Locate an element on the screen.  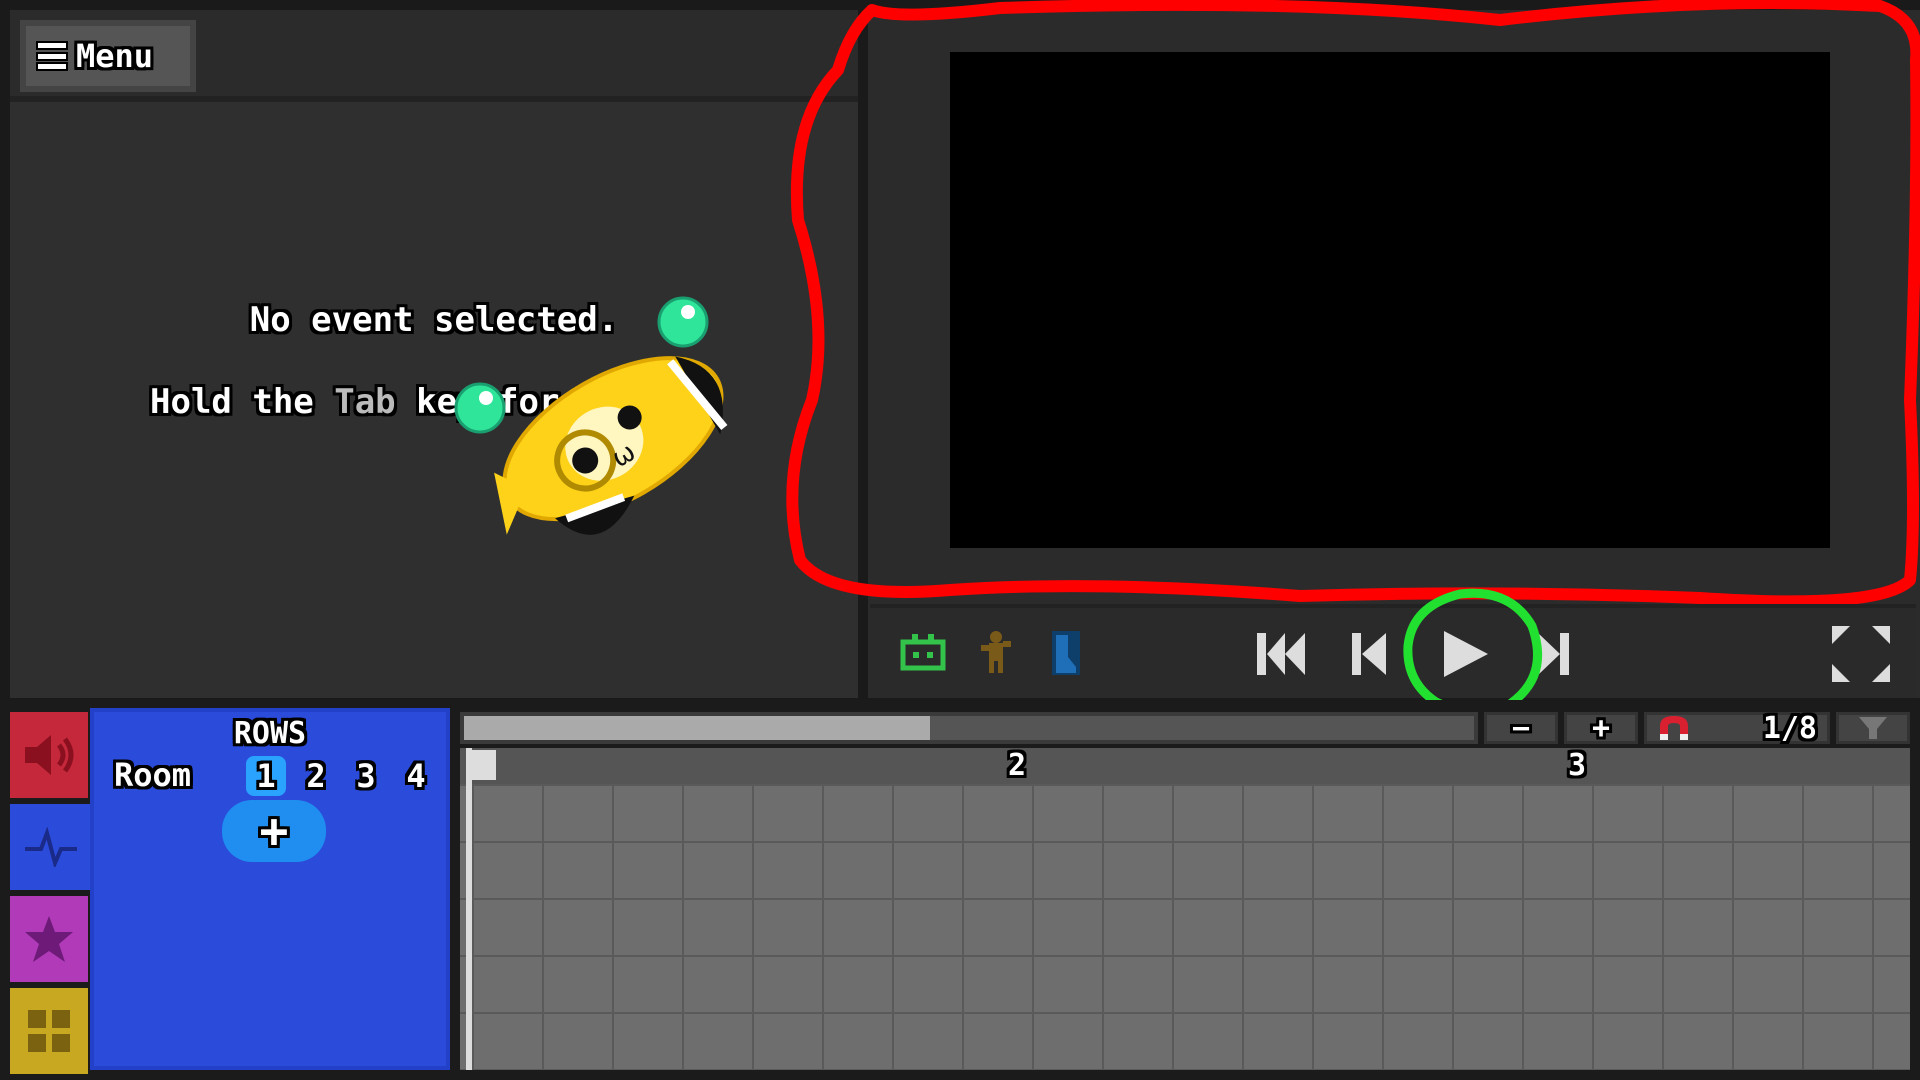
ruler-bar-3: 3 is located at coordinates (1577, 765).